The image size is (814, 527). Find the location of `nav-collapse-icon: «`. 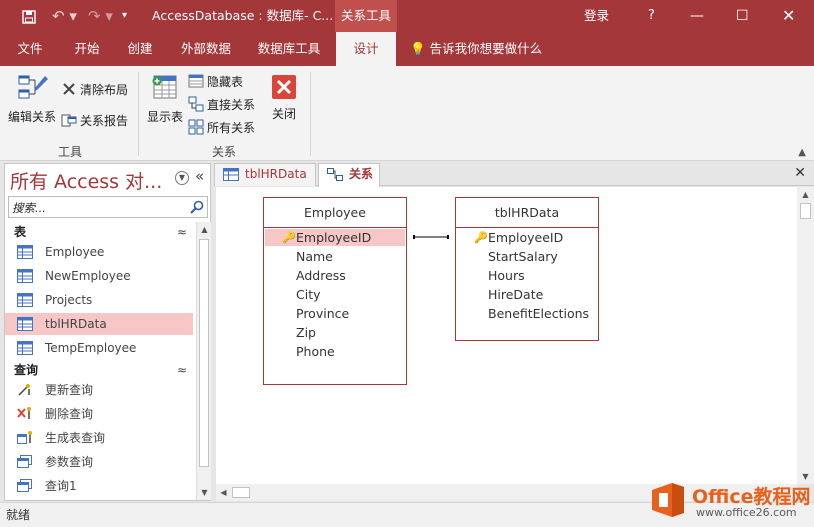

nav-collapse-icon: « is located at coordinates (199, 176).